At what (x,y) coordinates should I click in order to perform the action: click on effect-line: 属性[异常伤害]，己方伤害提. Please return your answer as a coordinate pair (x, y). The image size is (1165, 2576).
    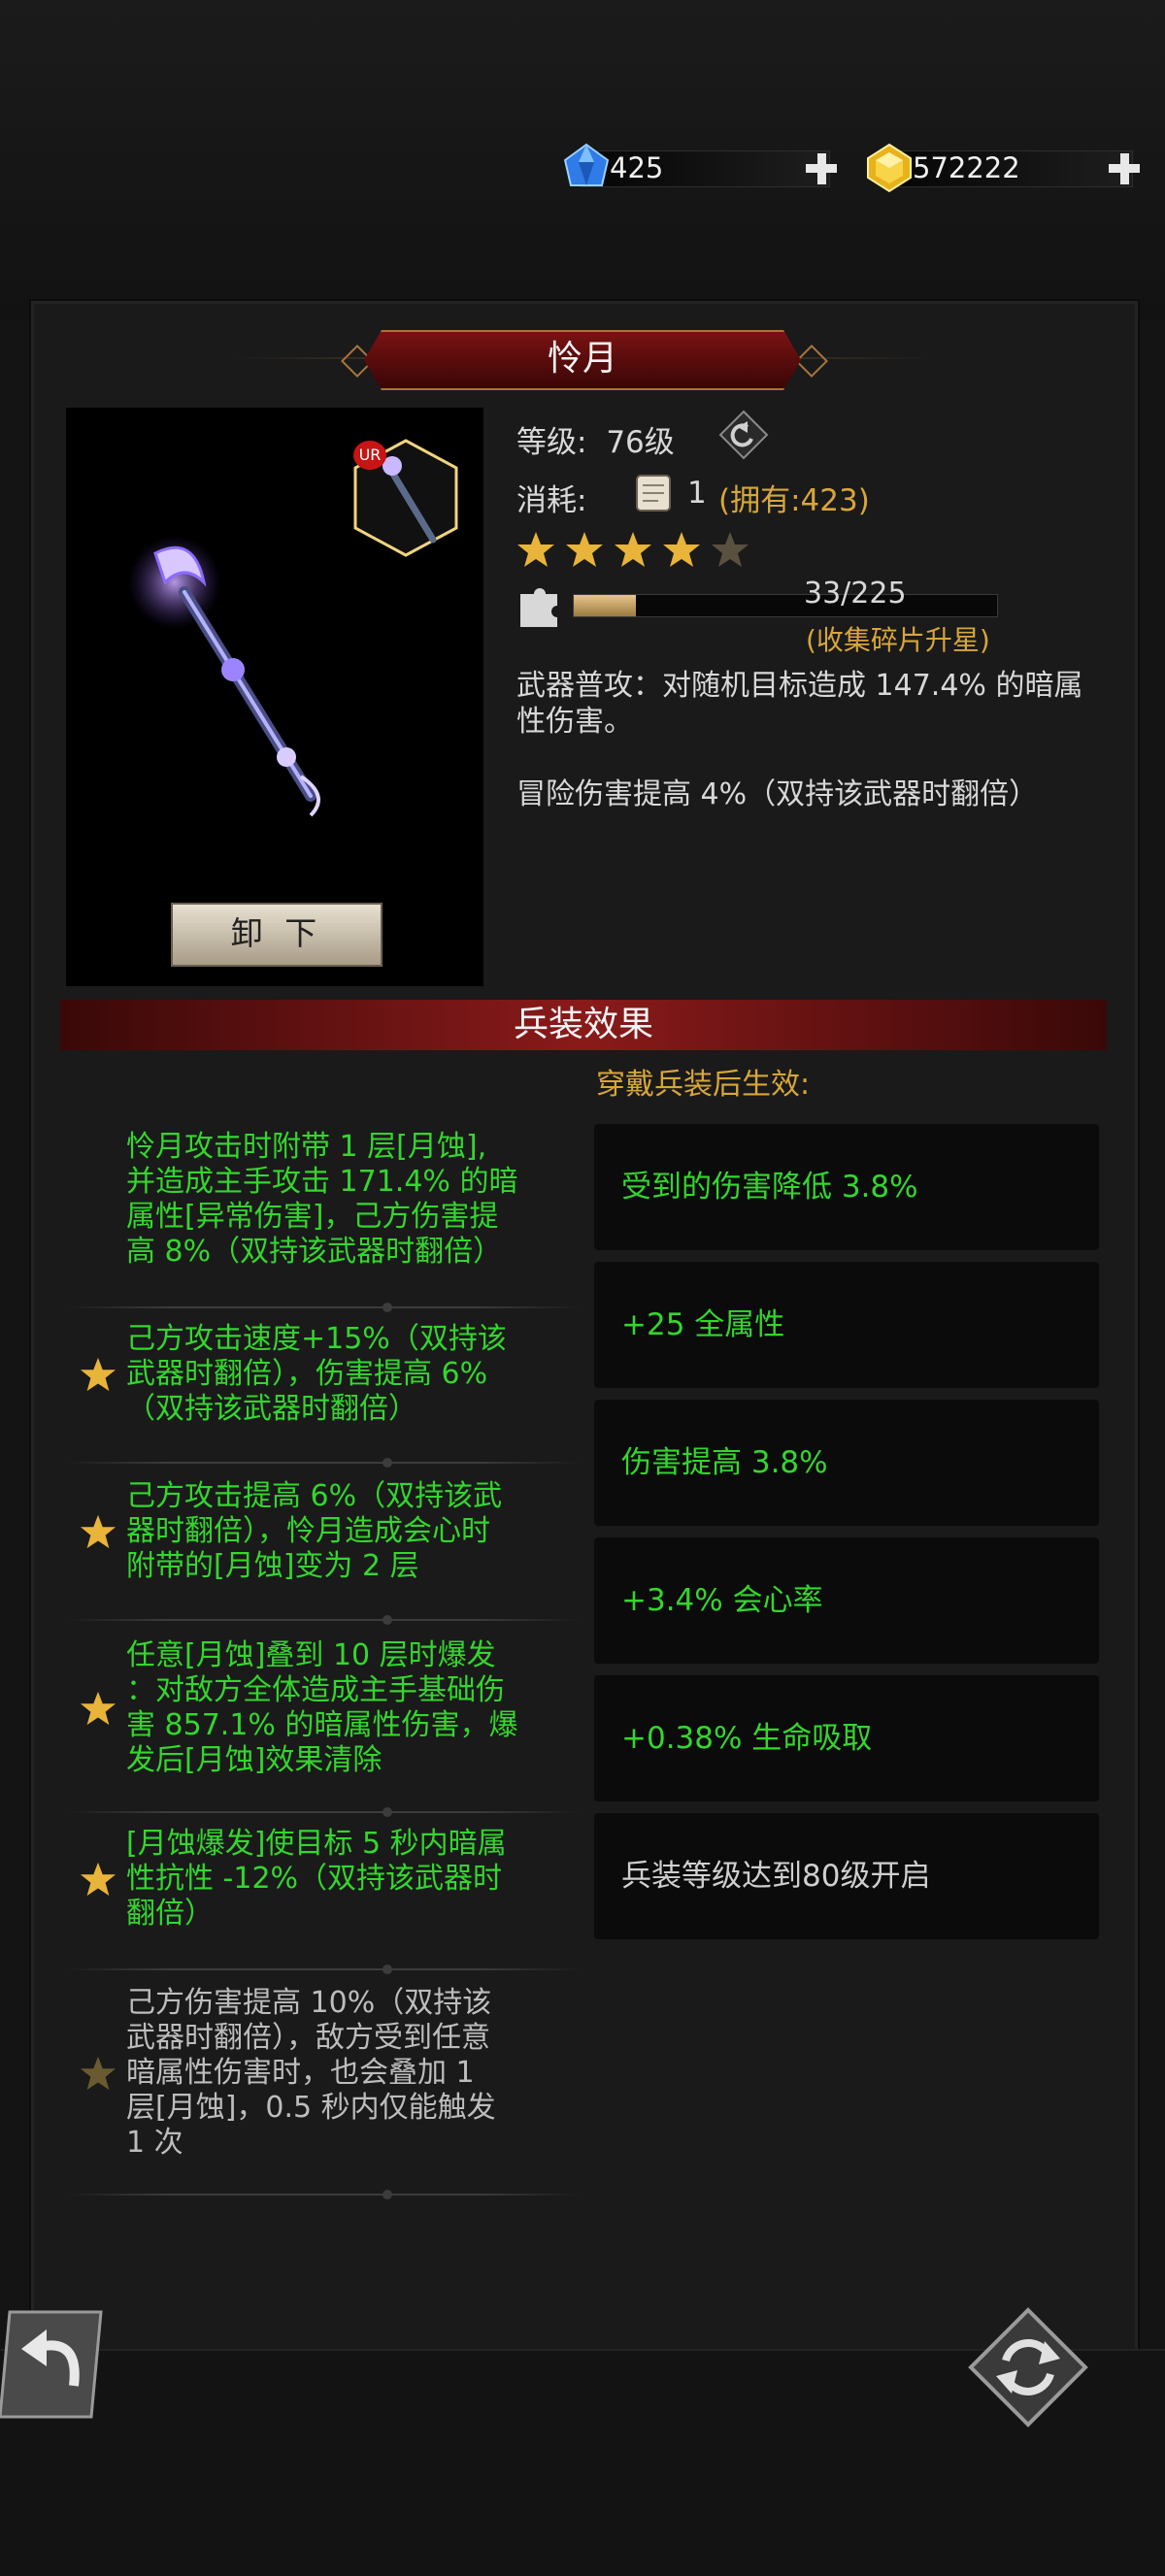
    Looking at the image, I should click on (312, 1217).